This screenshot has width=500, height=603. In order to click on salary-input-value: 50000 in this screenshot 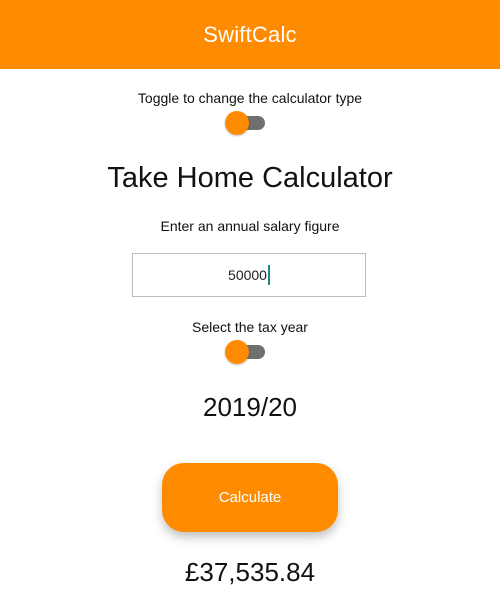, I will do `click(247, 275)`.